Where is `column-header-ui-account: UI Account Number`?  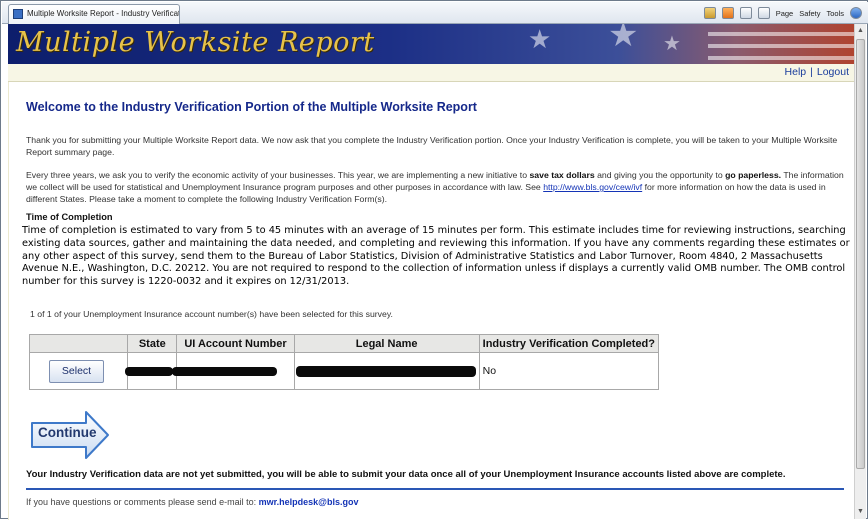
column-header-ui-account: UI Account Number is located at coordinates (235, 343).